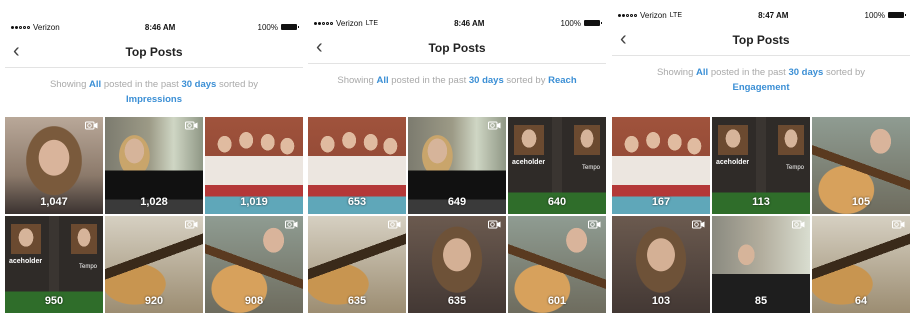 Image resolution: width=910 pixels, height=313 pixels. Describe the element at coordinates (661, 264) in the screenshot. I see `post-thumbnail: 103` at that location.